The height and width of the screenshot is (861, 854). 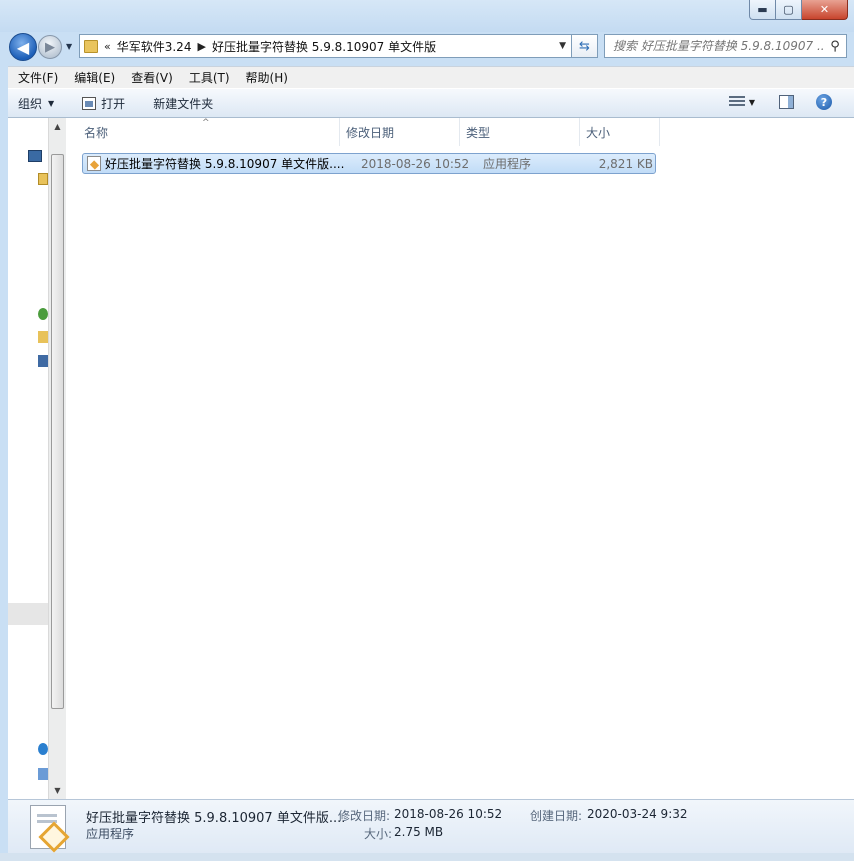 I want to click on file-size: 2,821 KB, so click(x=625, y=163).